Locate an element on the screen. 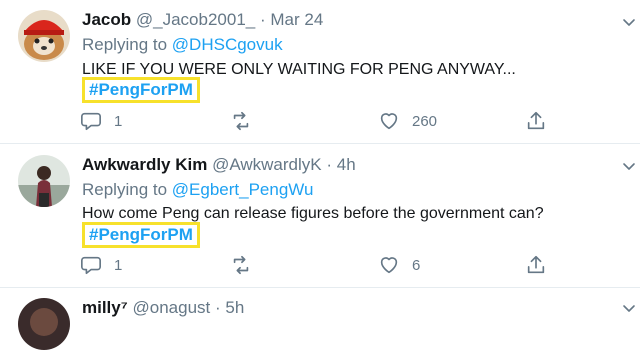  display-name: Awkwardly Kim is located at coordinates (144, 164).